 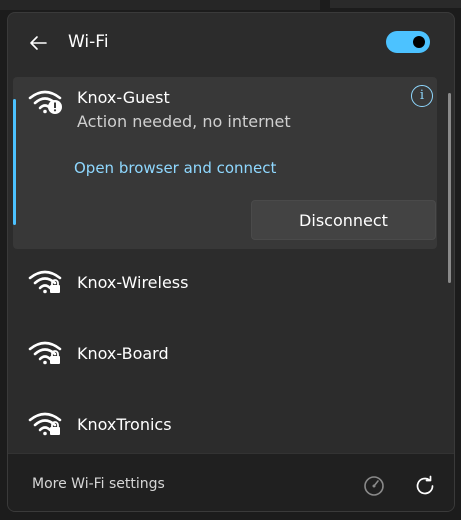 I want to click on selection-indicator, so click(x=14, y=162).